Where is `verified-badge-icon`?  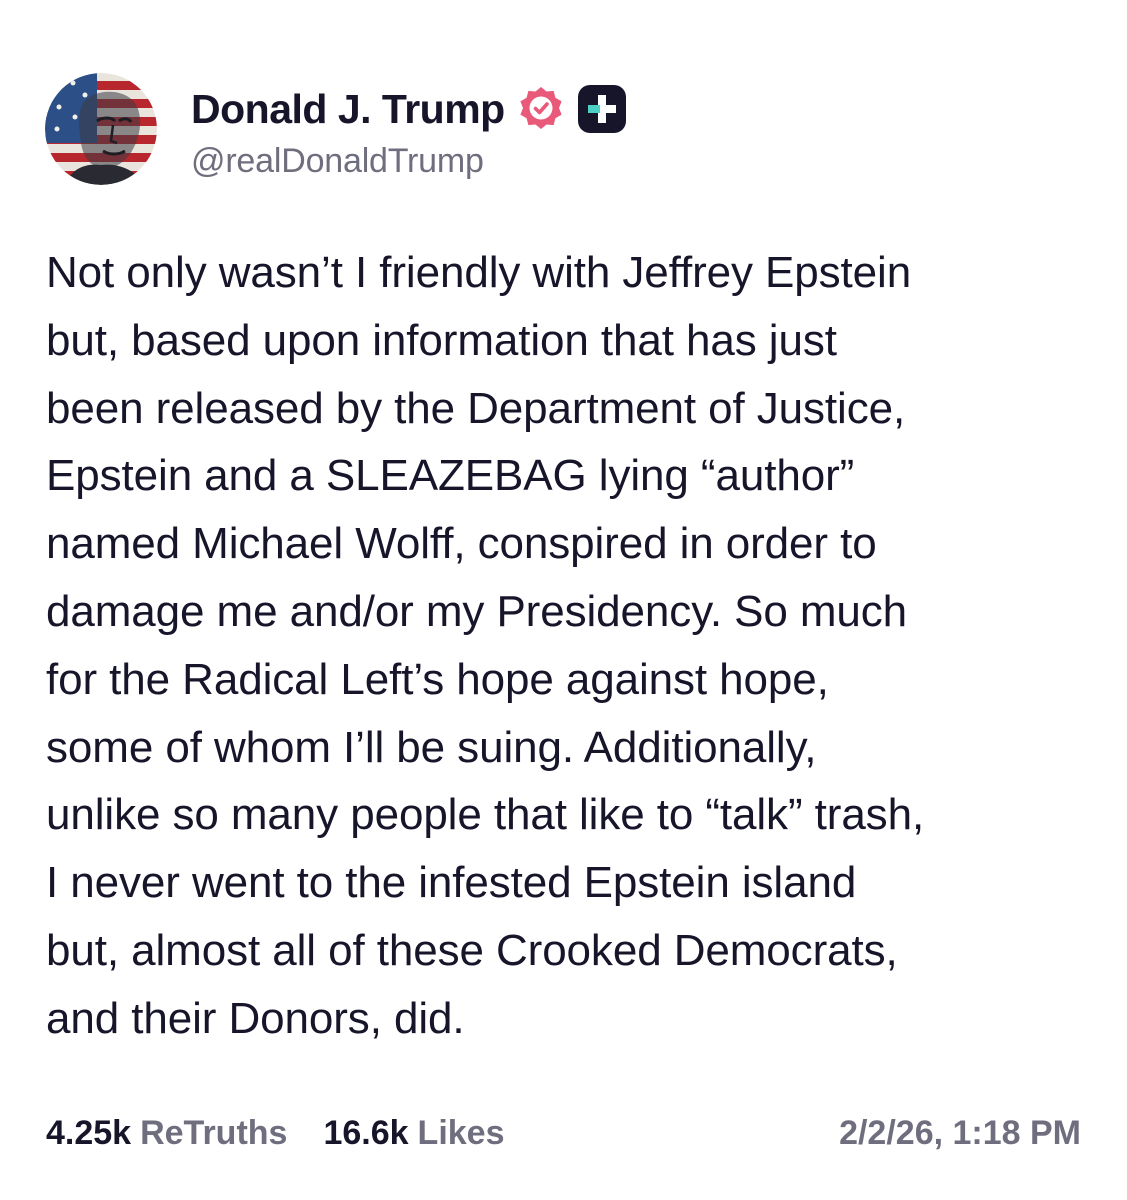 verified-badge-icon is located at coordinates (541, 109).